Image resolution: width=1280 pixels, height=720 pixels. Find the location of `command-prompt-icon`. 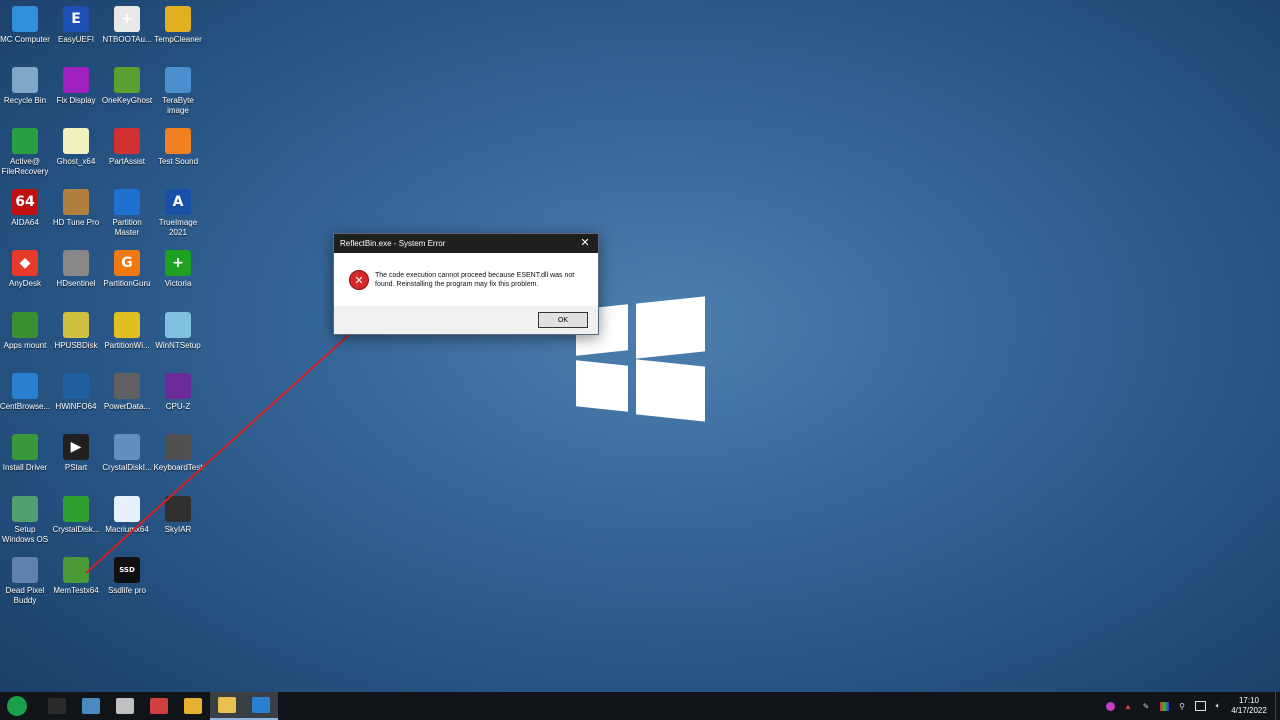

command-prompt-icon is located at coordinates (57, 706).